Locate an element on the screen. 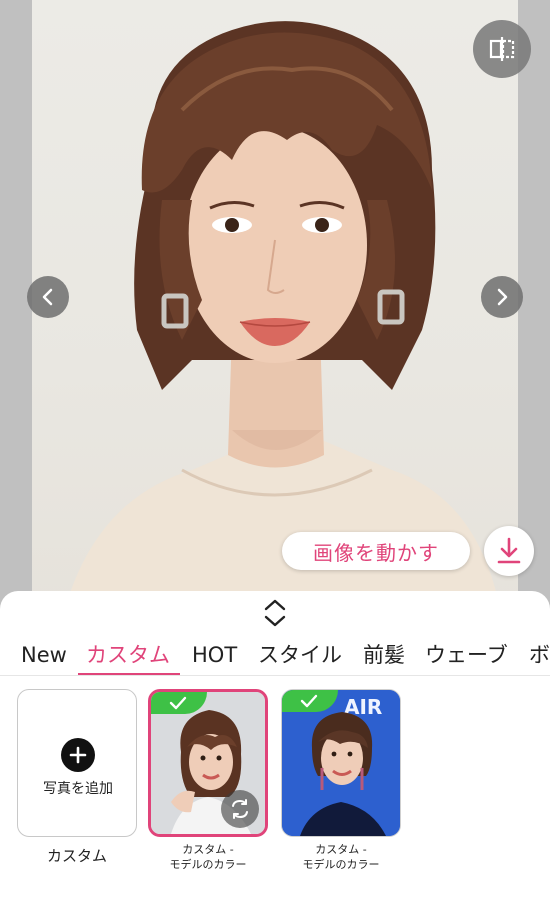  chevron-left-icon is located at coordinates (47, 297).